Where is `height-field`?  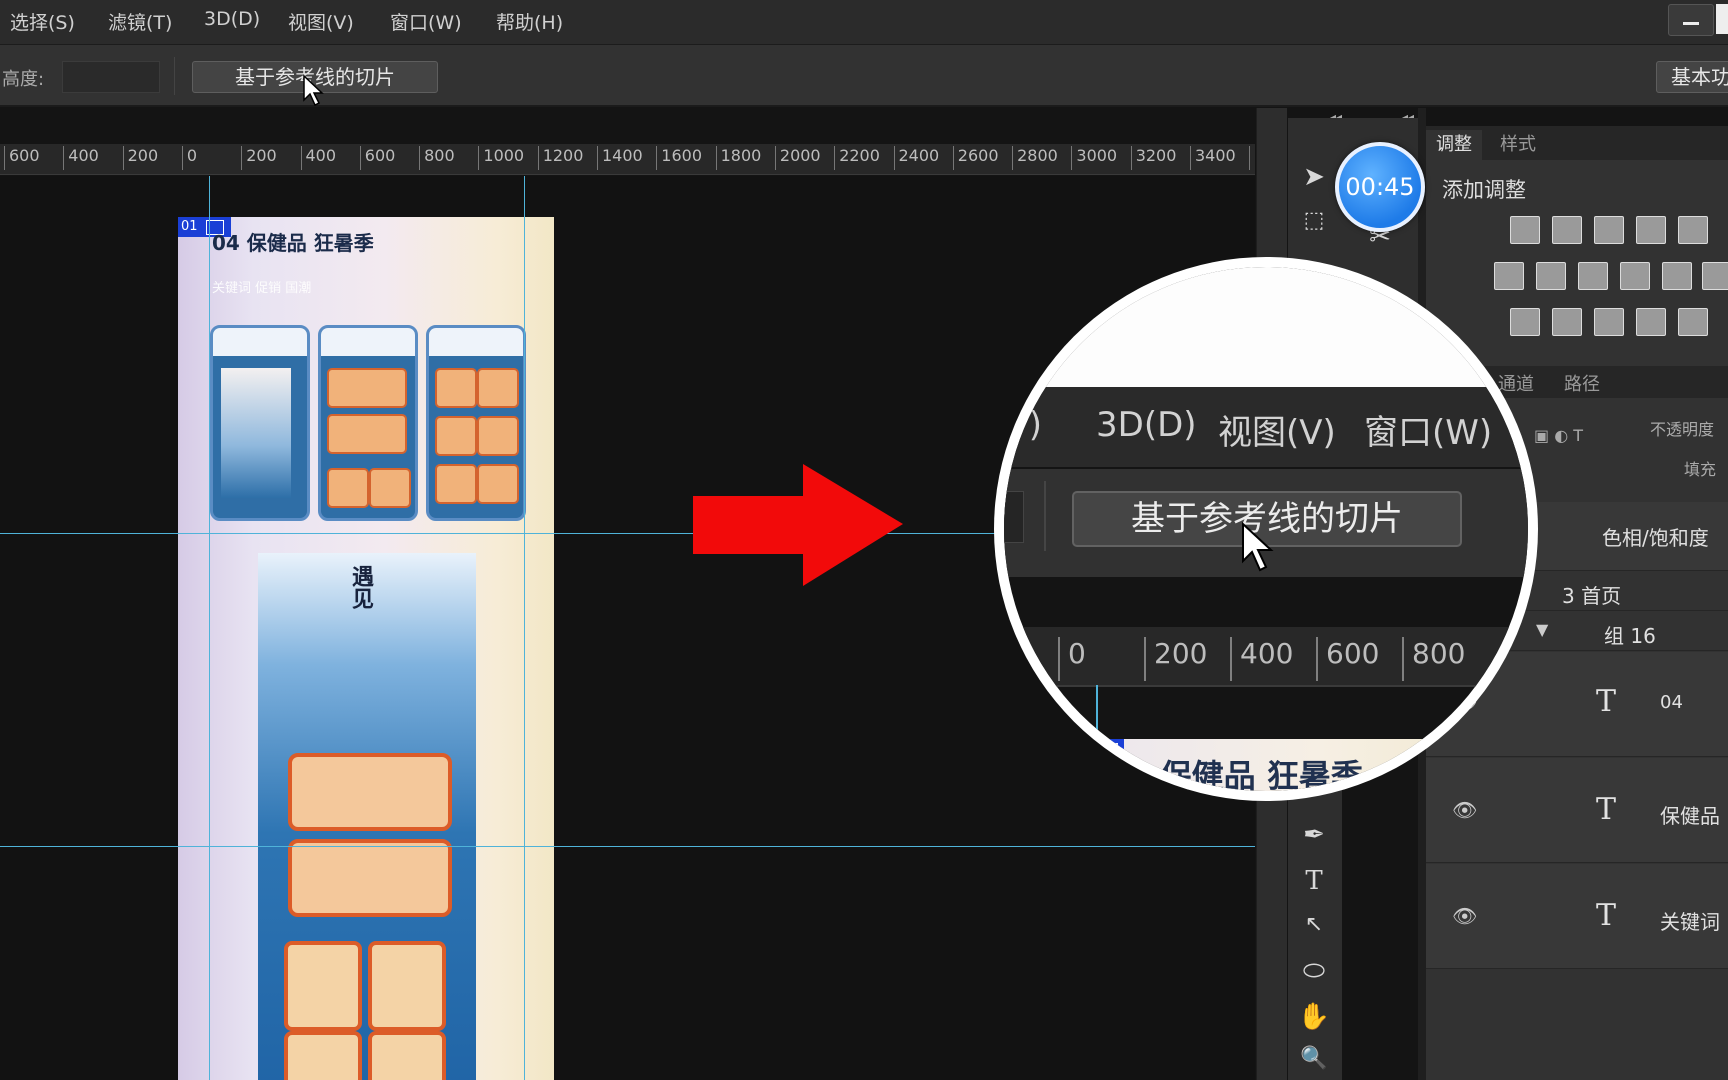
height-field is located at coordinates (111, 77).